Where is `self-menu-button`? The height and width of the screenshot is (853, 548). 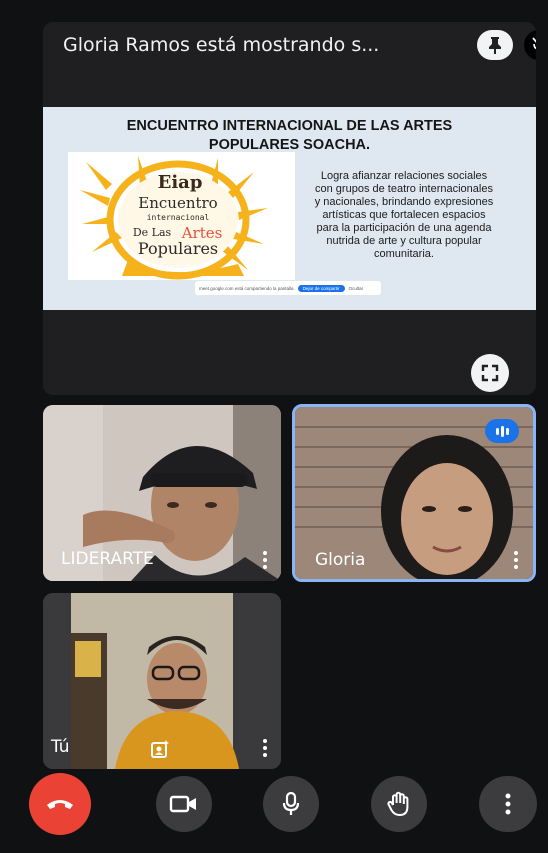 self-menu-button is located at coordinates (265, 749).